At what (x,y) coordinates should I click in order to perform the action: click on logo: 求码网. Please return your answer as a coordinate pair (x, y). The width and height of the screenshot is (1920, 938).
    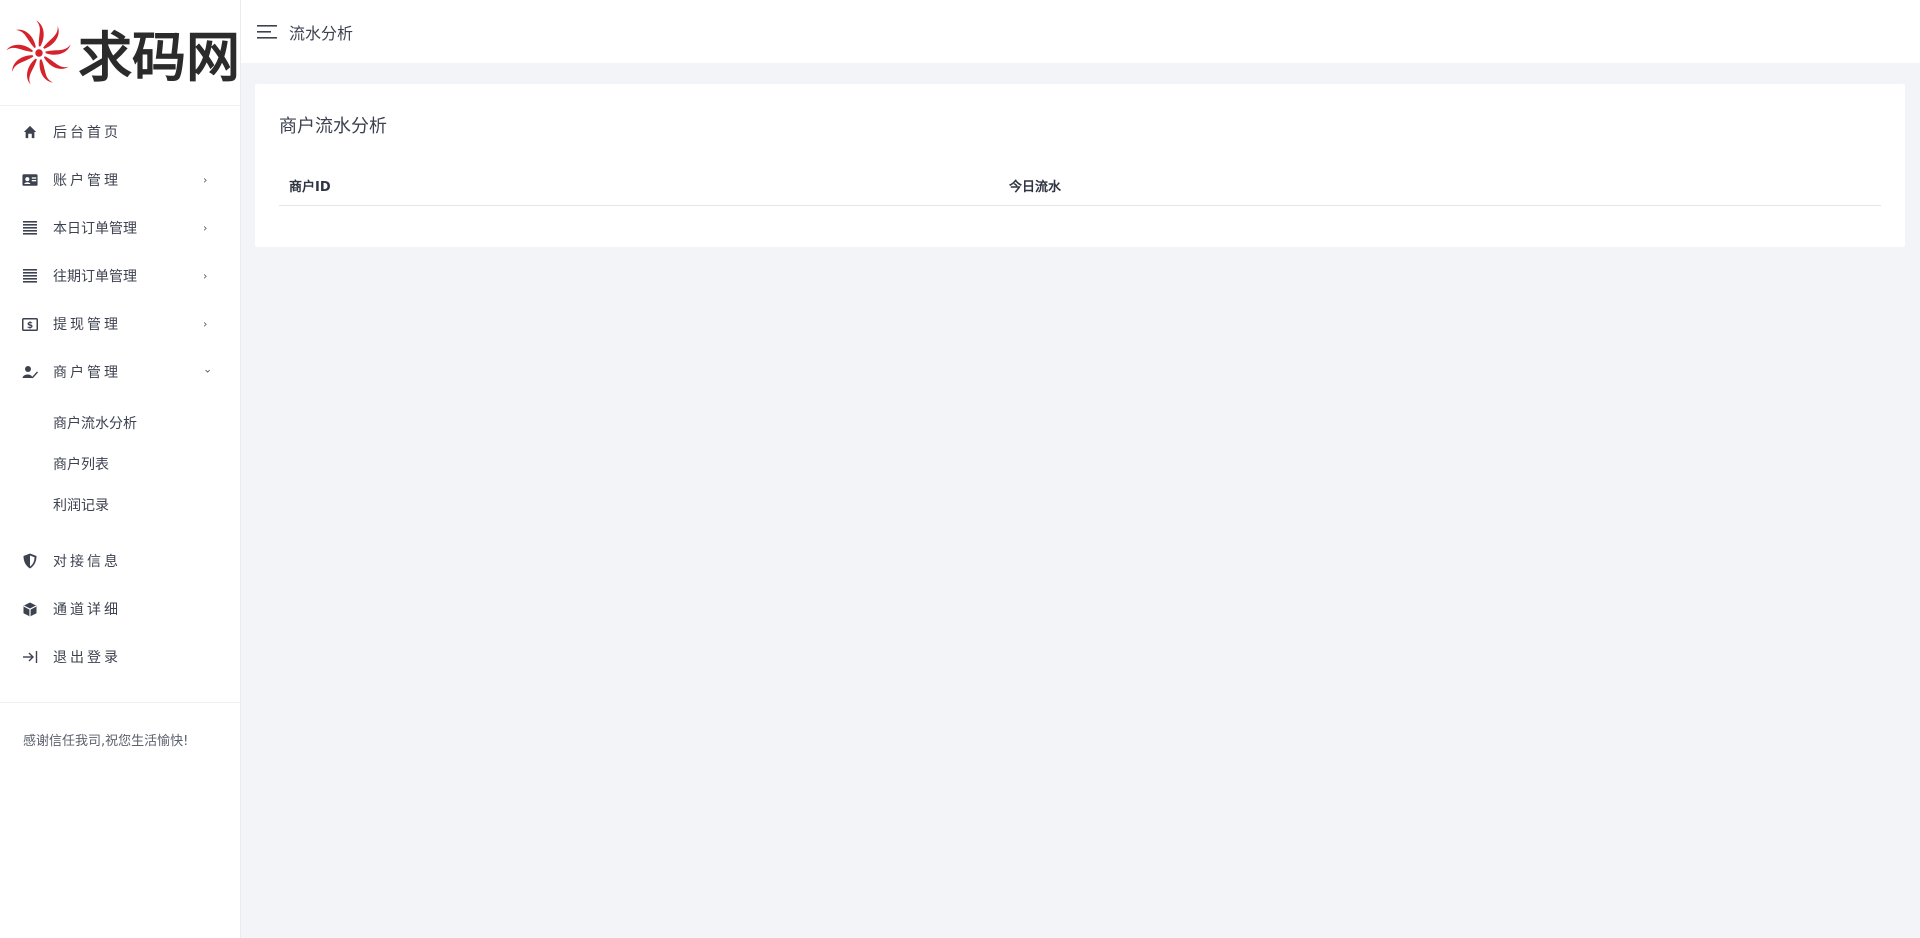
    Looking at the image, I should click on (120, 53).